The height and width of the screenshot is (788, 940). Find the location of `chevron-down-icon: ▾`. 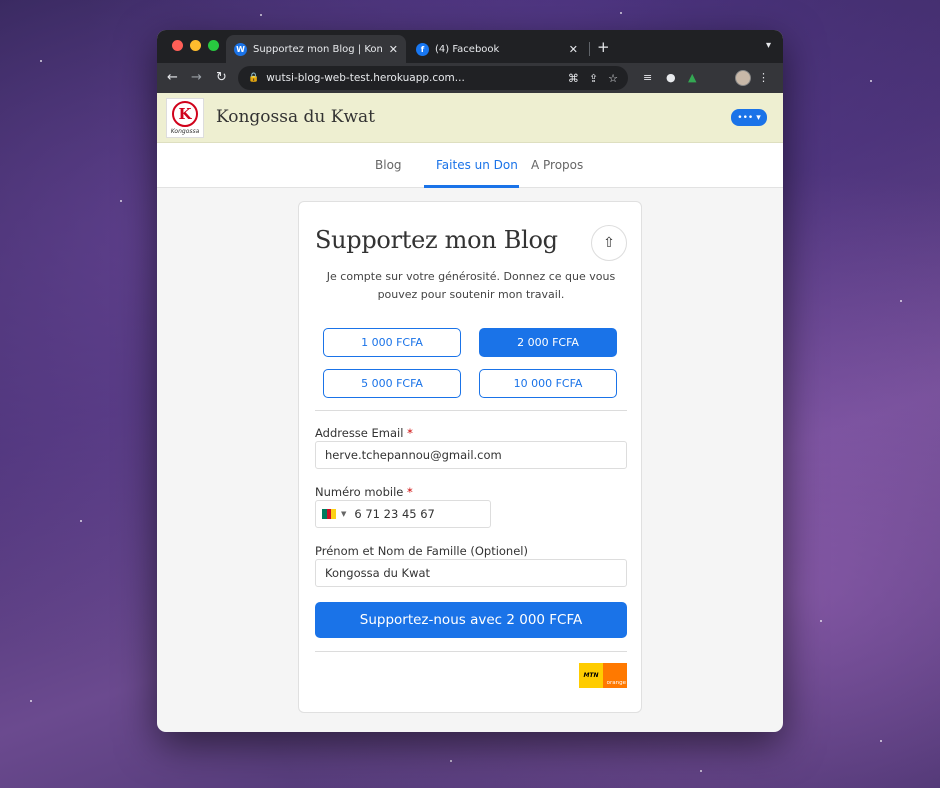

chevron-down-icon: ▾ is located at coordinates (758, 117).